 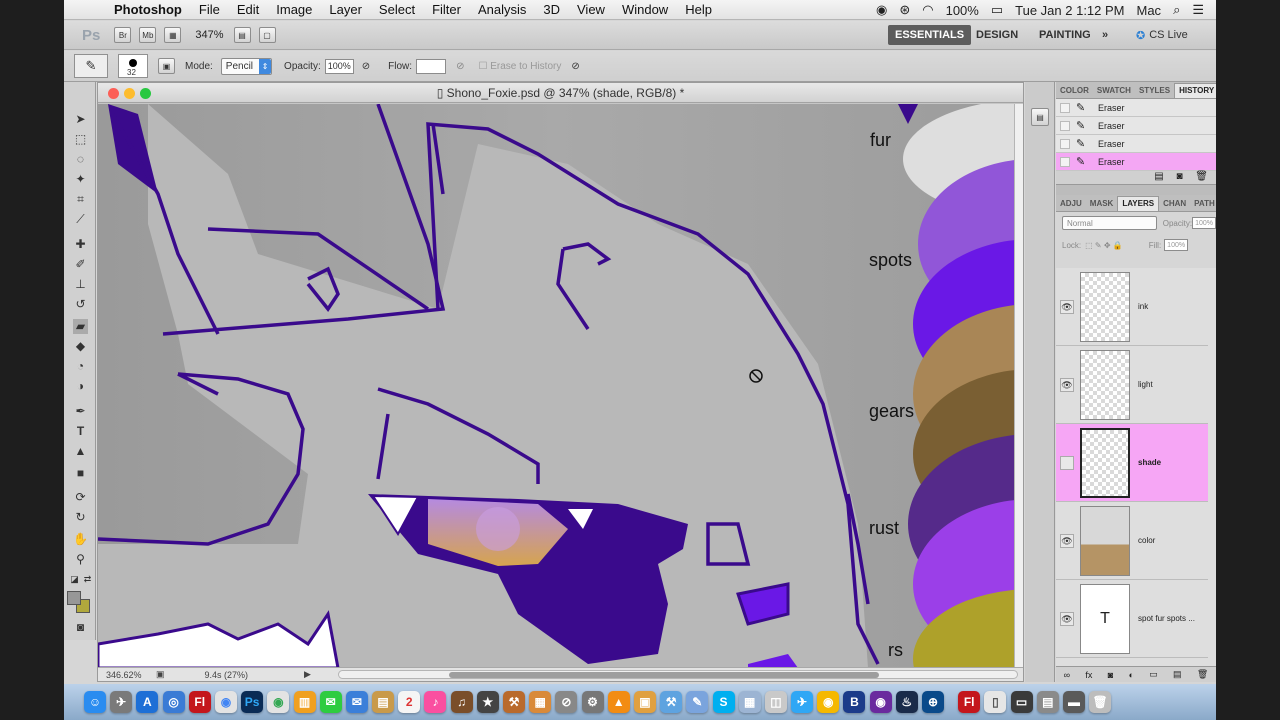 I want to click on notes-icon: ▤, so click(x=383, y=702).